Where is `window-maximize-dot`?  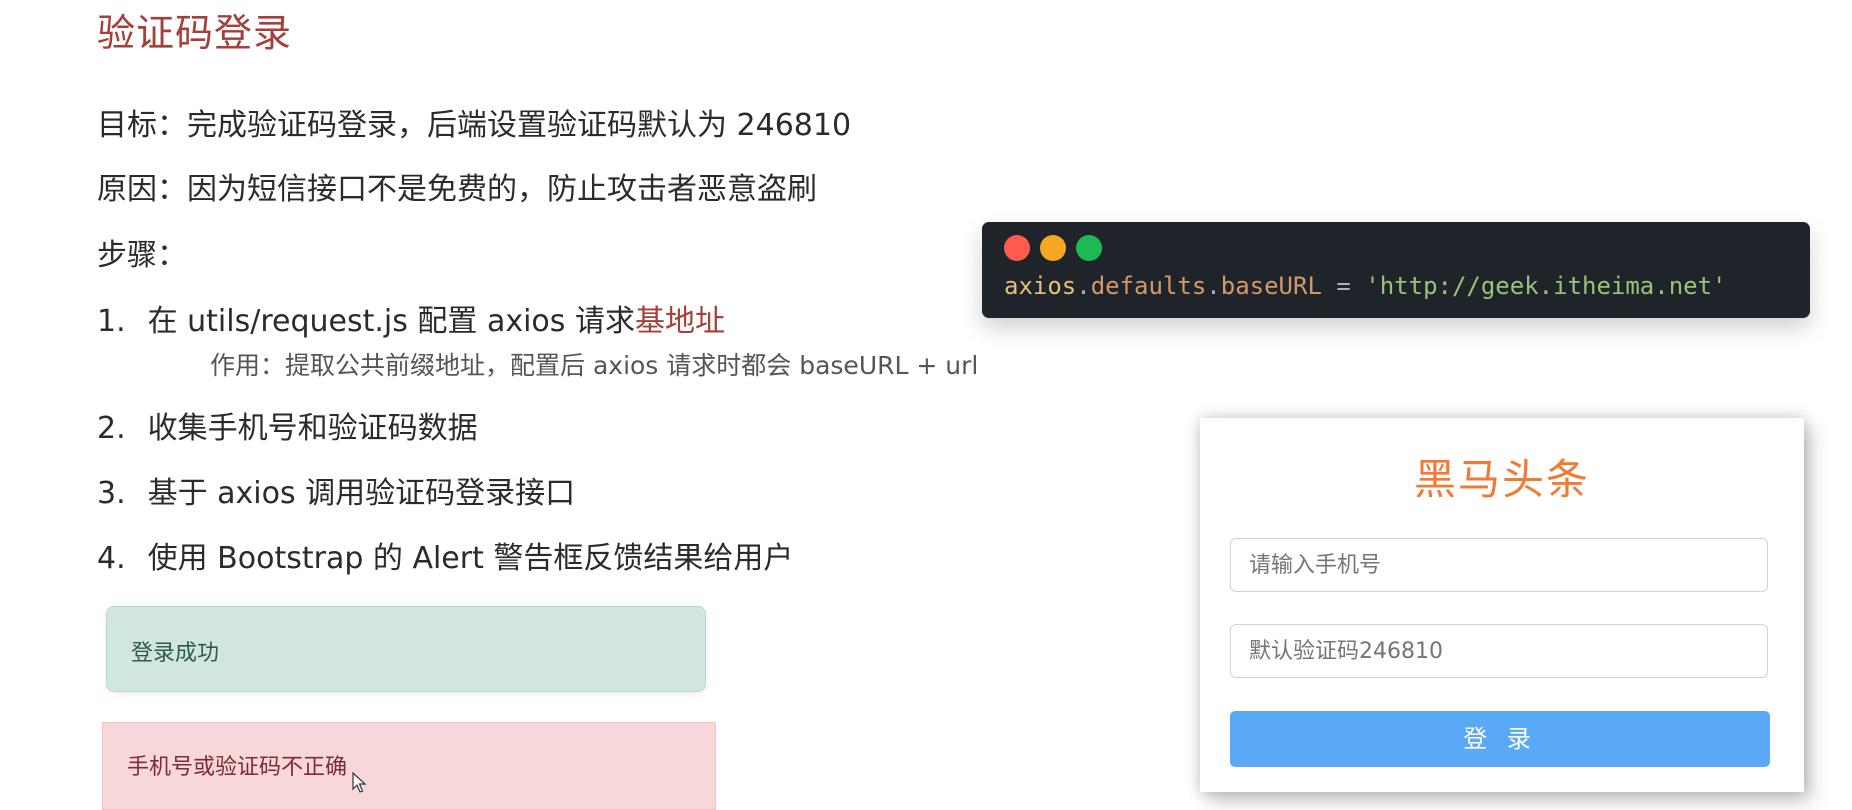 window-maximize-dot is located at coordinates (1089, 248).